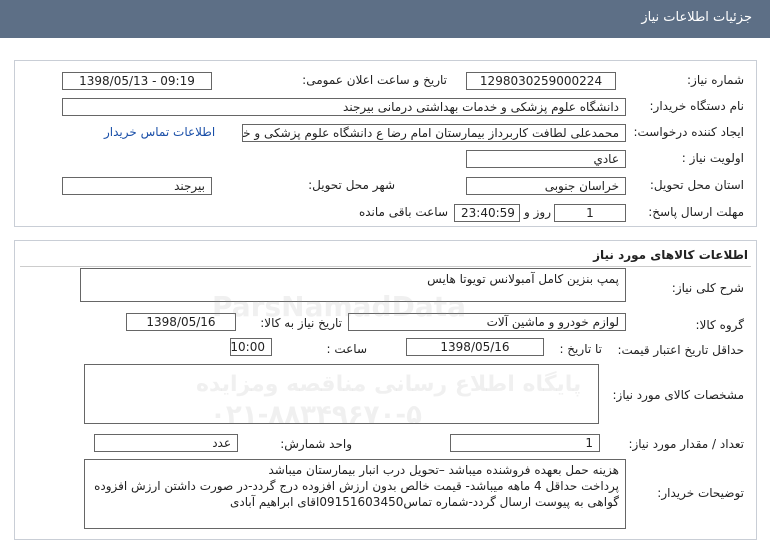  Describe the element at coordinates (700, 493) in the screenshot. I see `buyer-notes-label: توضیحات خریدار:` at that location.